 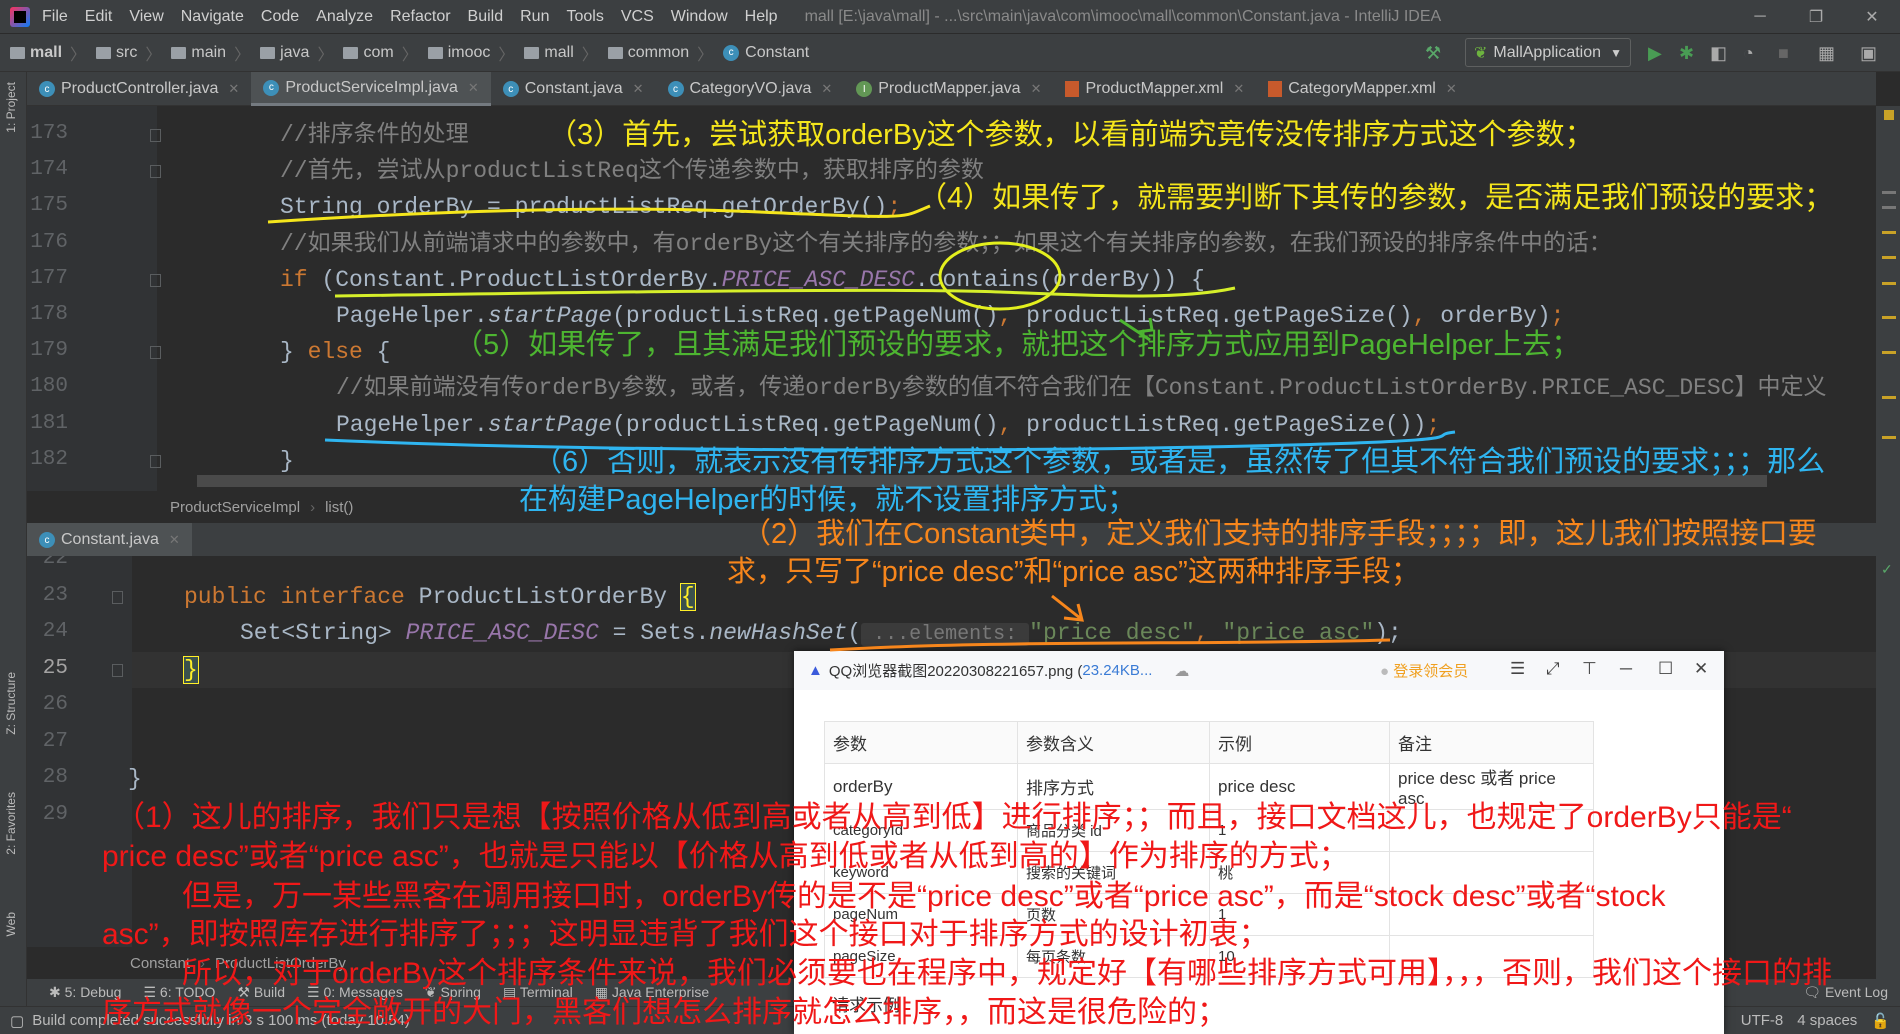 What do you see at coordinates (1059, 279) in the screenshot?
I see `code-token: .contains(orderBy)) {` at bounding box center [1059, 279].